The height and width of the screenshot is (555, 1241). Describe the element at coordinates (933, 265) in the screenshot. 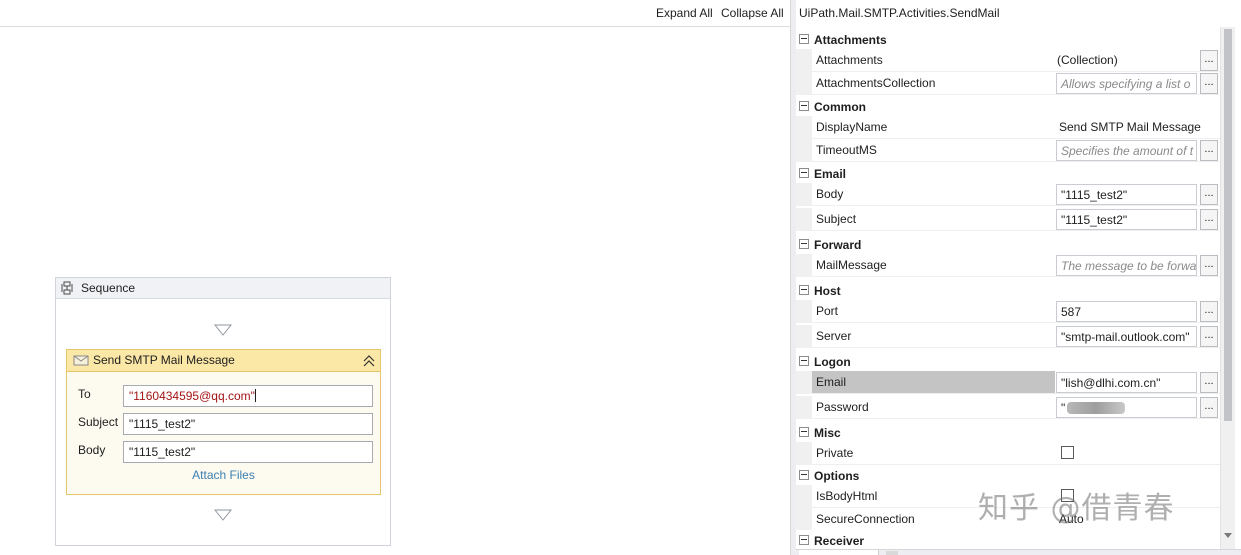

I see `property-name: MailMessage` at that location.